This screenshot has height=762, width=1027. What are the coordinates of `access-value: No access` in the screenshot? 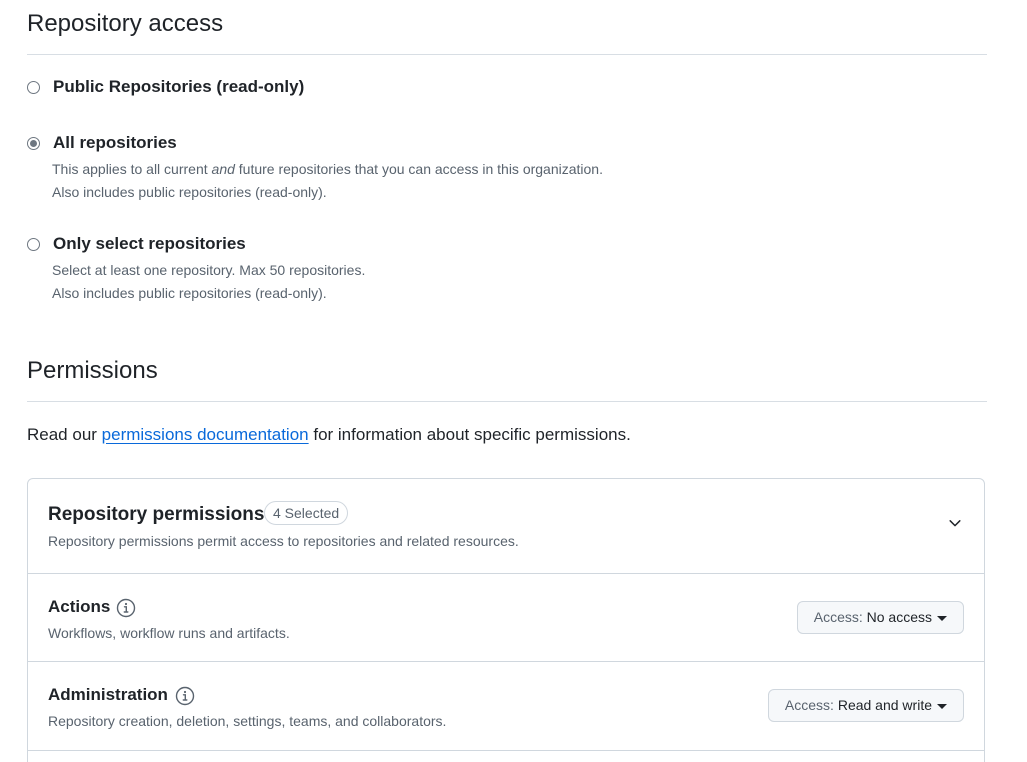 It's located at (899, 617).